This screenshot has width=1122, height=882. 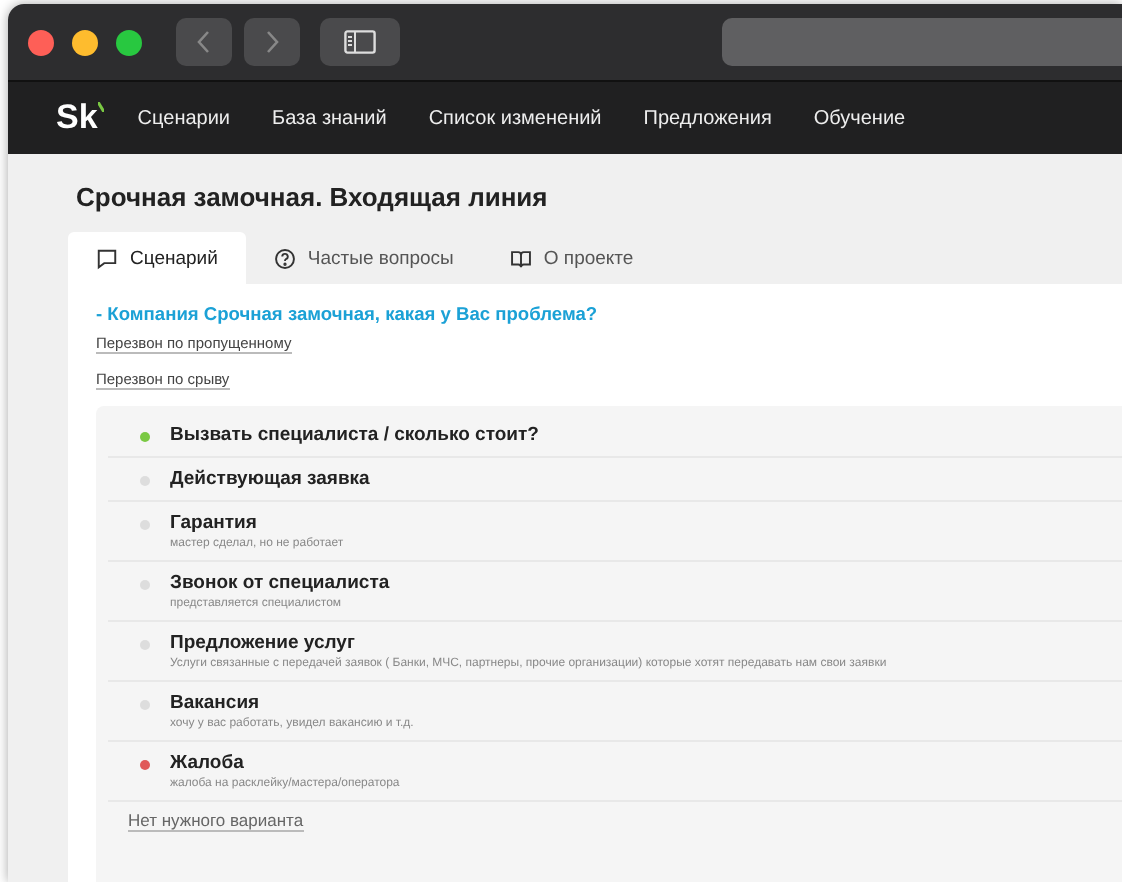 What do you see at coordinates (85, 42) in the screenshot?
I see `minimize-icon` at bounding box center [85, 42].